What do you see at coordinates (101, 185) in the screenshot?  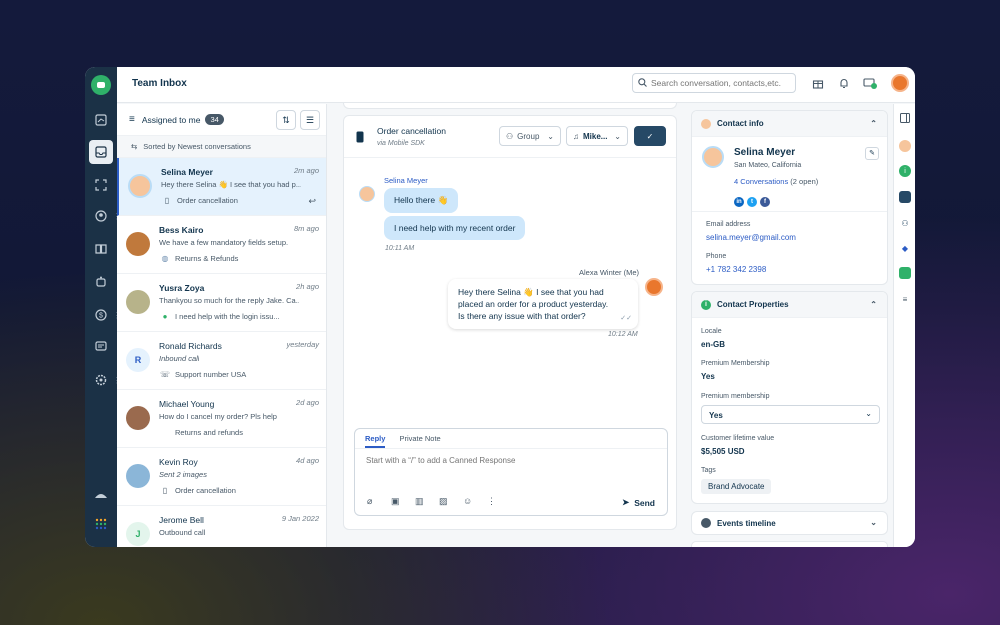 I see `contacts-scan-icon` at bounding box center [101, 185].